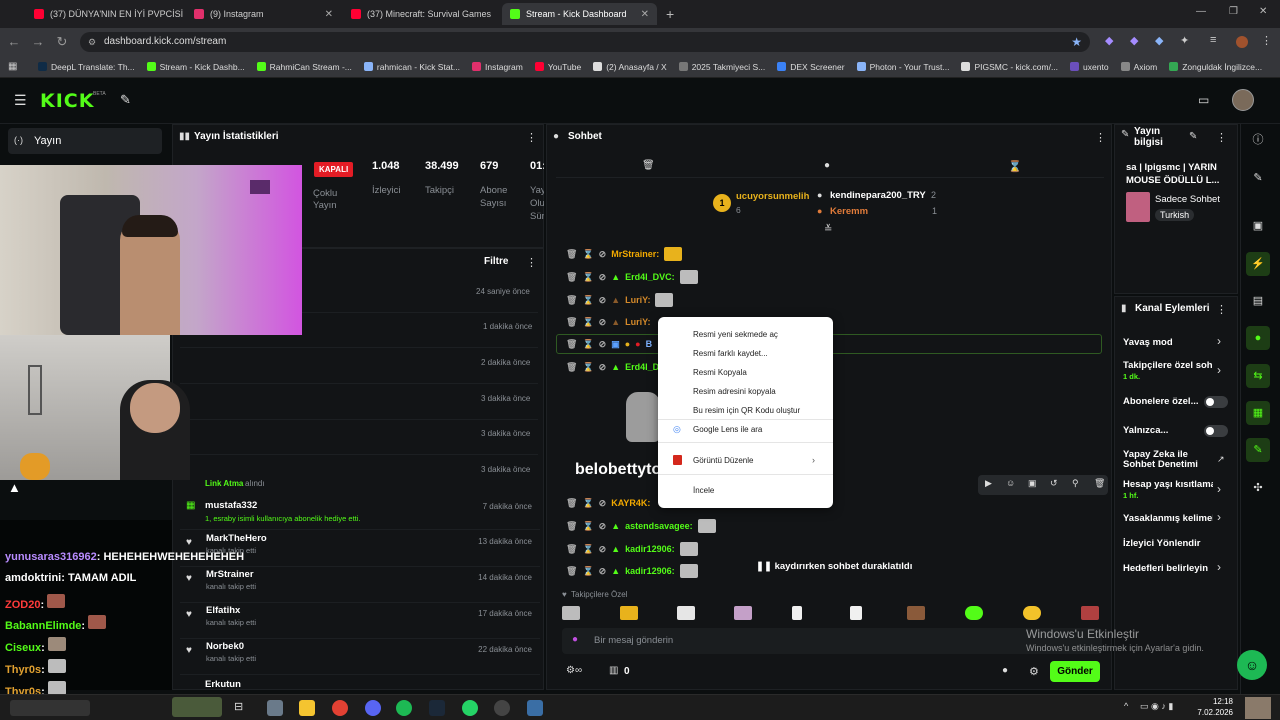  I want to click on context-menu-item: Resim adresini kopyala, so click(734, 391).